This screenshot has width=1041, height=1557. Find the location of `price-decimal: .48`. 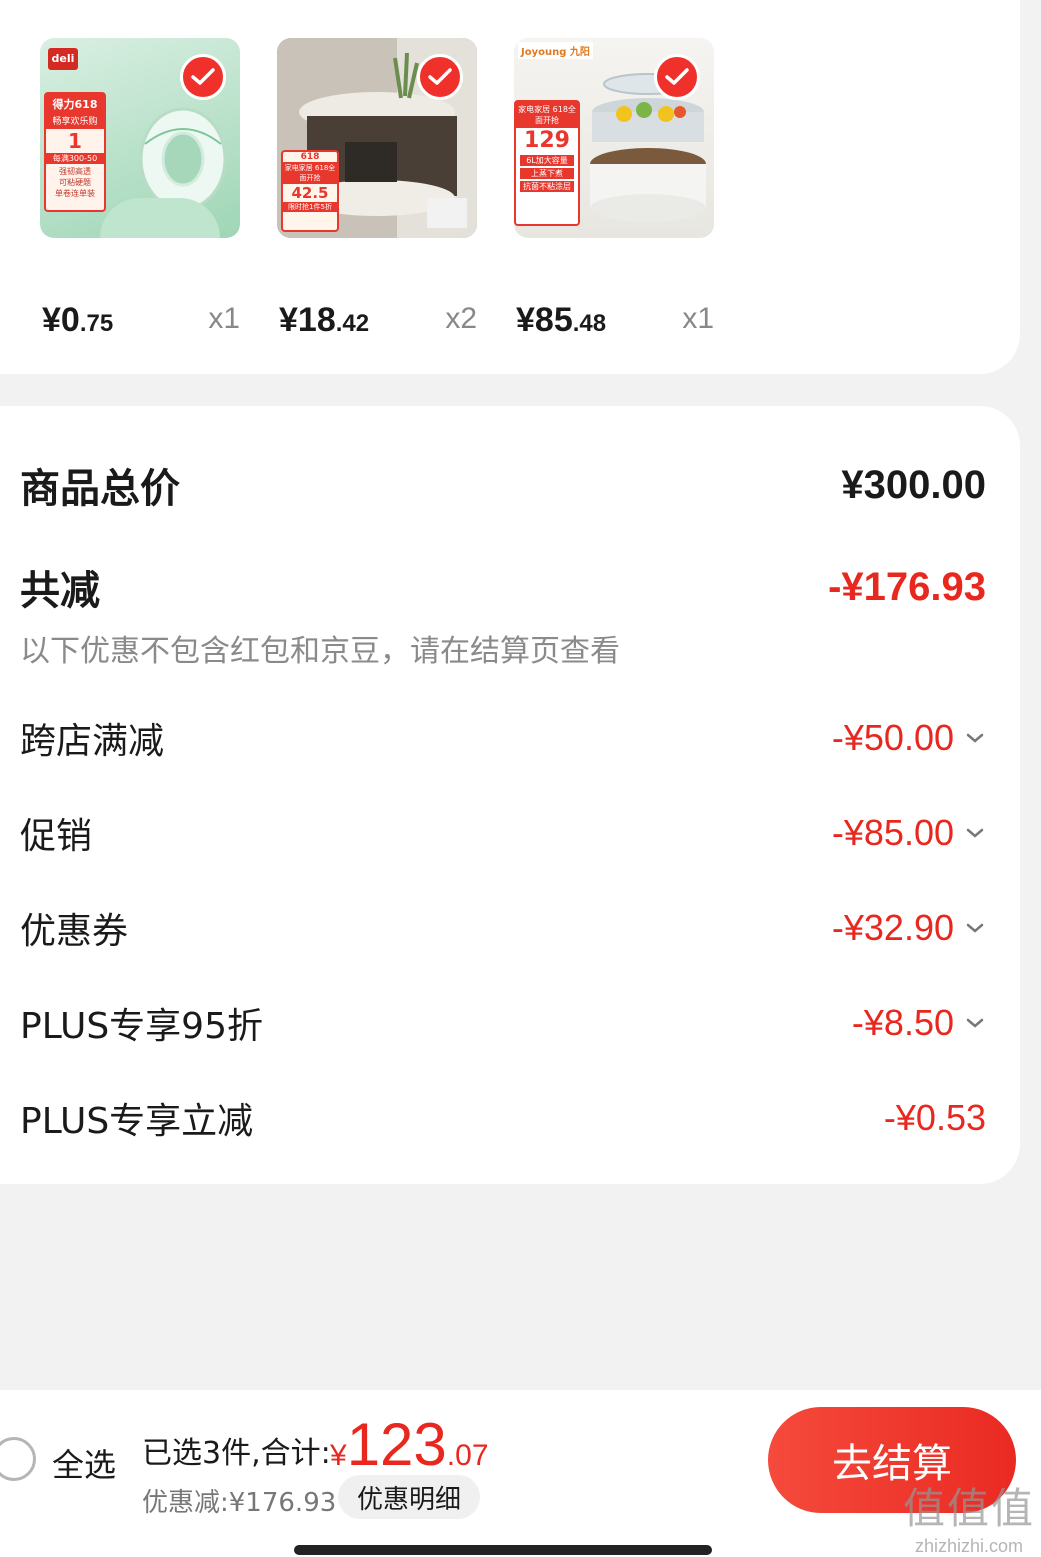

price-decimal: .48 is located at coordinates (589, 323).